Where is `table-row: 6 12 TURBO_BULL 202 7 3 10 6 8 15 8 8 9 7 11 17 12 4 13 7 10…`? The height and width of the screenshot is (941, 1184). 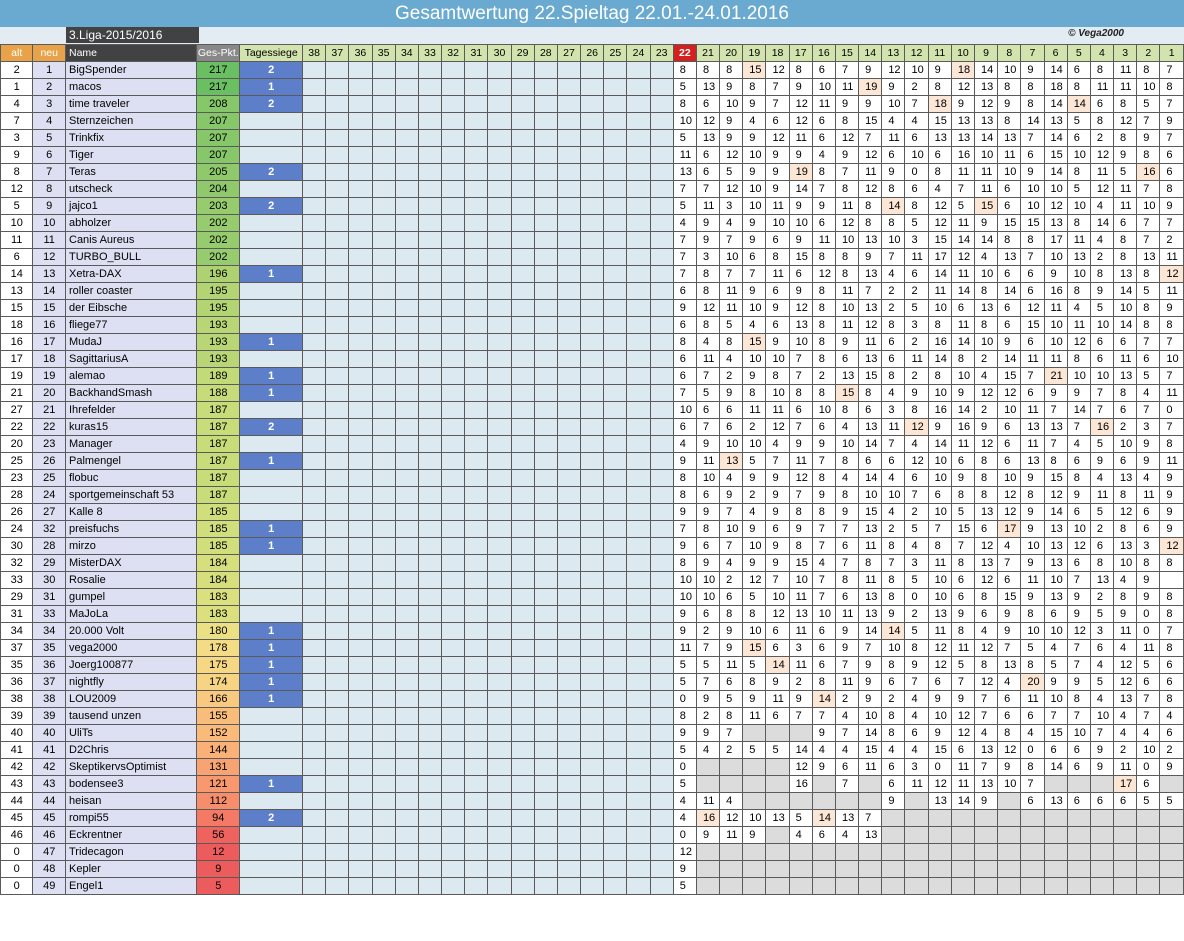 table-row: 6 12 TURBO_BULL 202 7 3 10 6 8 15 8 8 9 7 11 17 12 4 13 7 10… is located at coordinates (592, 257).